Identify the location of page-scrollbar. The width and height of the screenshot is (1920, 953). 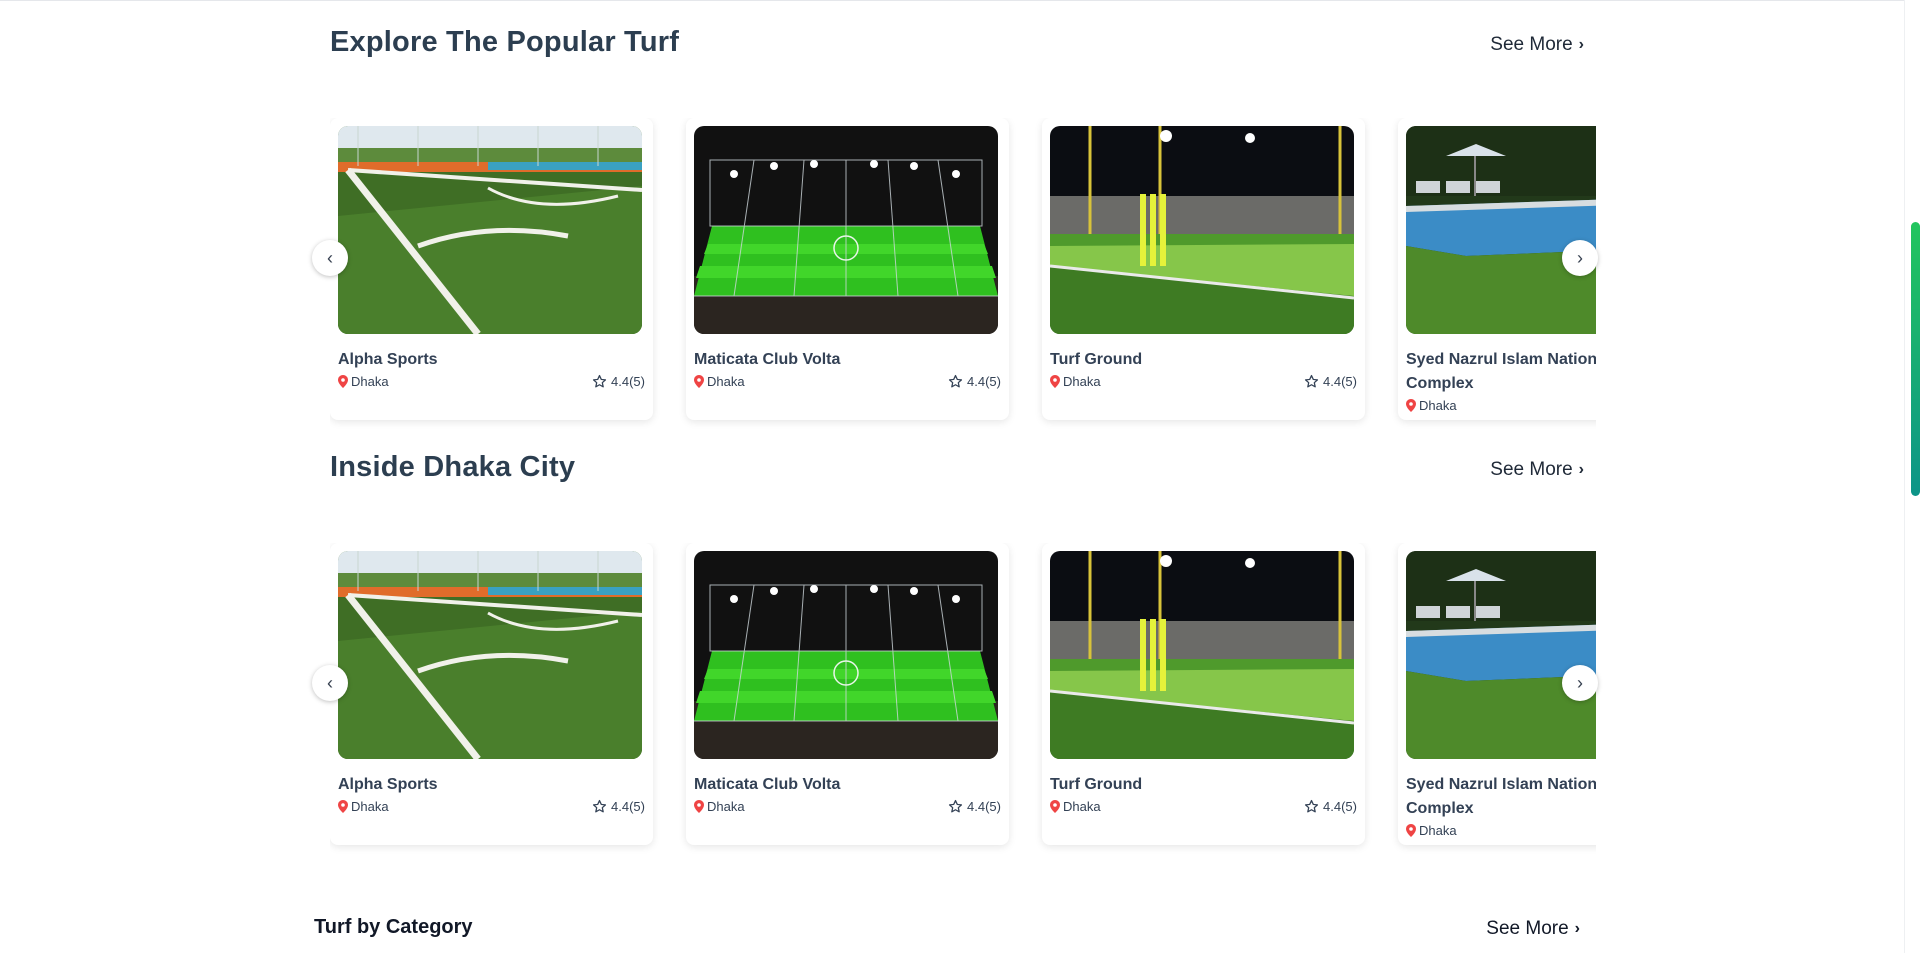
(1912, 476).